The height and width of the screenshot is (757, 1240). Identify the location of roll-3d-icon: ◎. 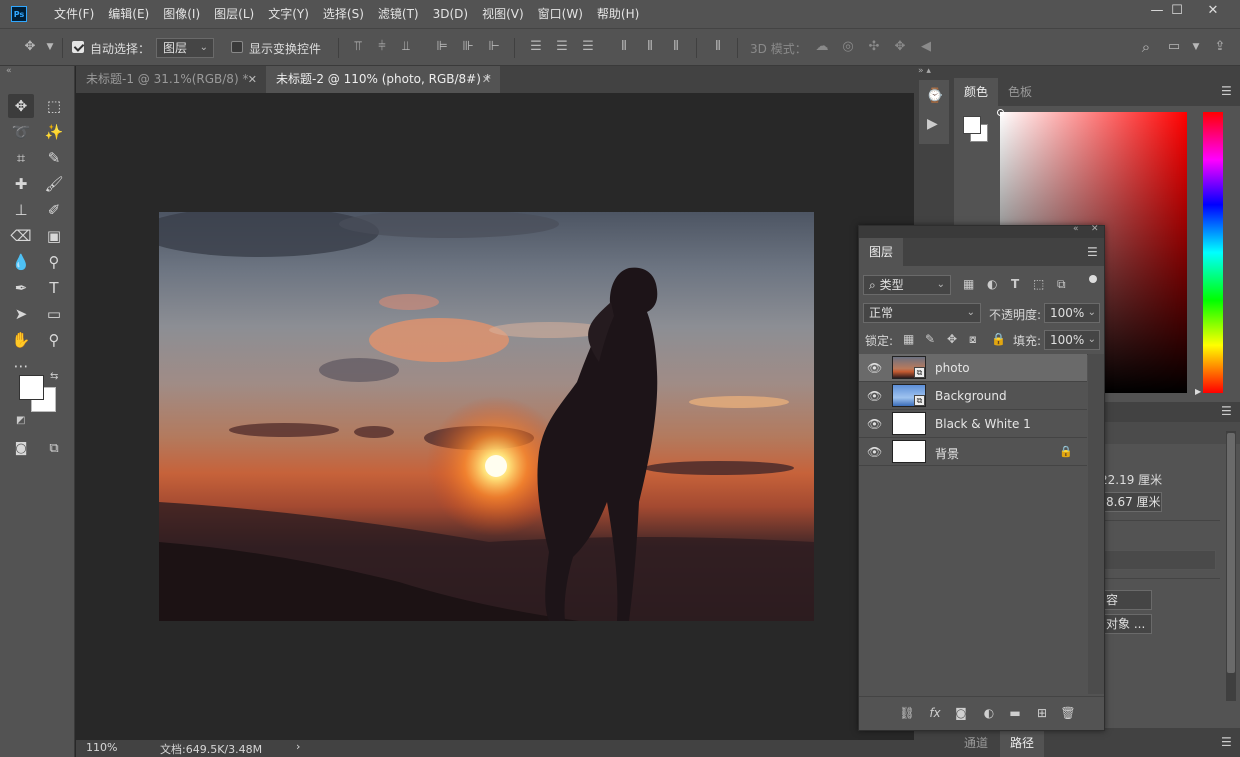
(848, 47).